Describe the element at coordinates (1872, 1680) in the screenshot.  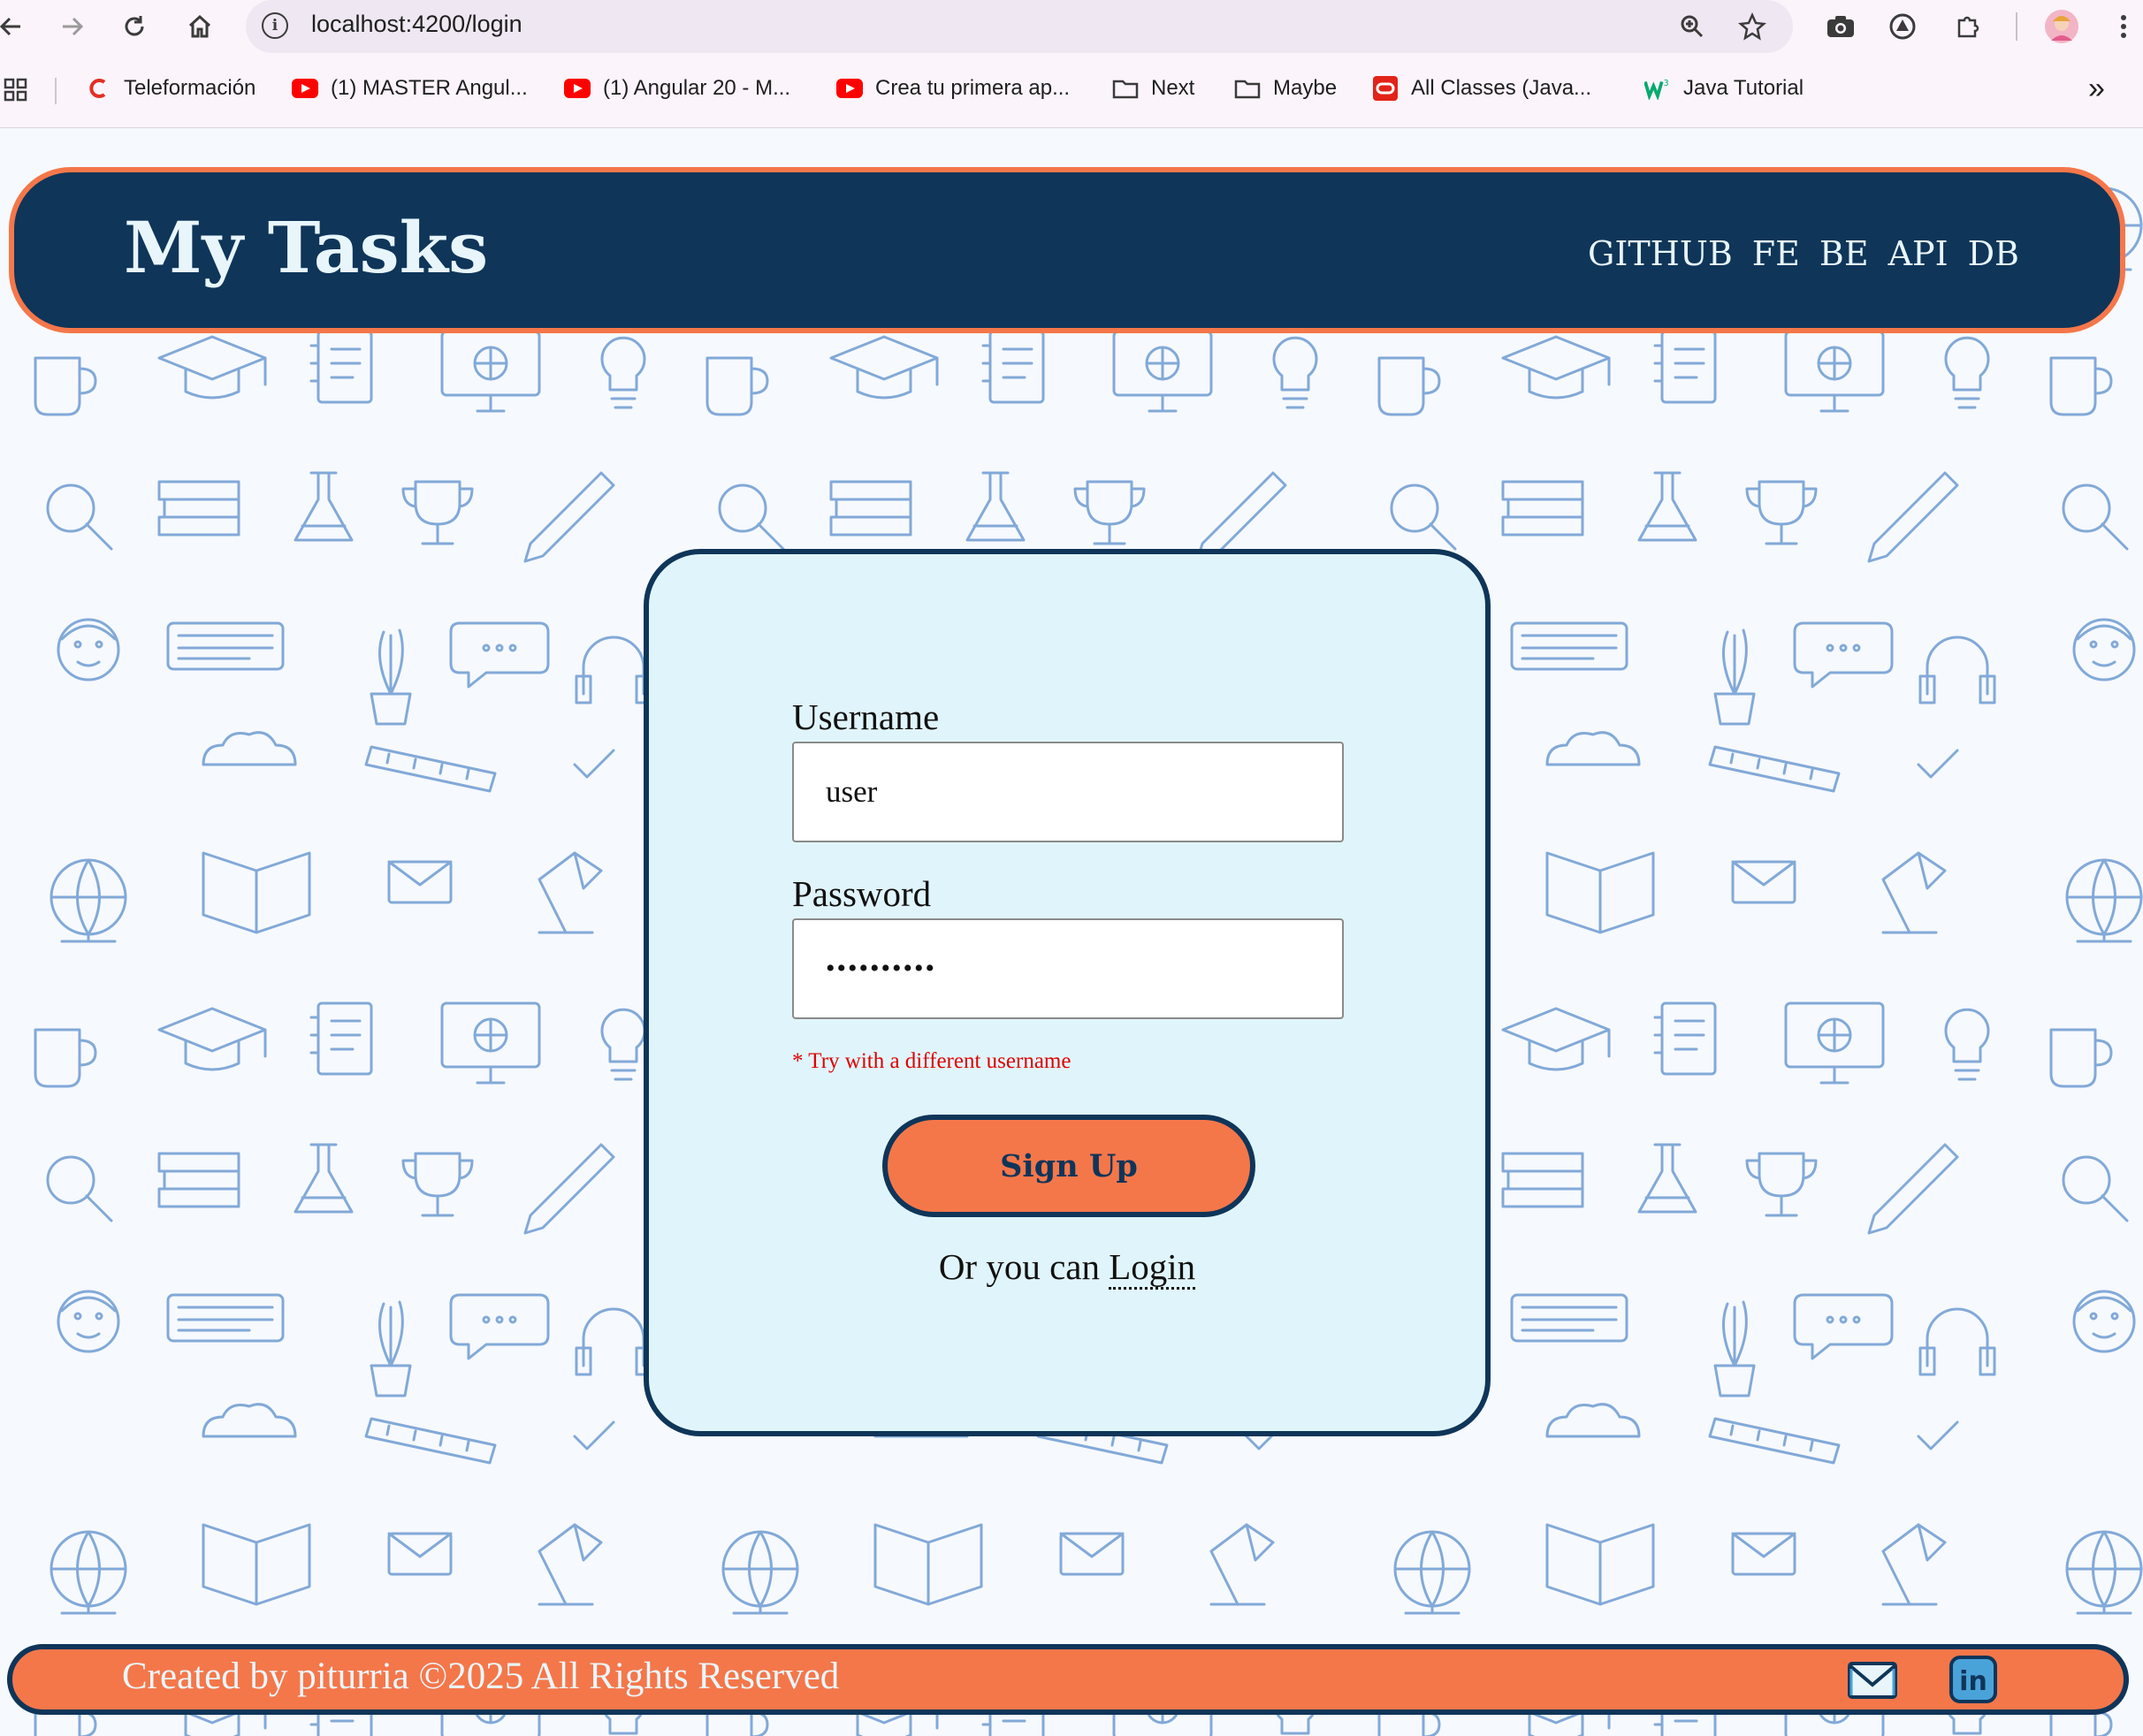
I see `mail-icon` at that location.